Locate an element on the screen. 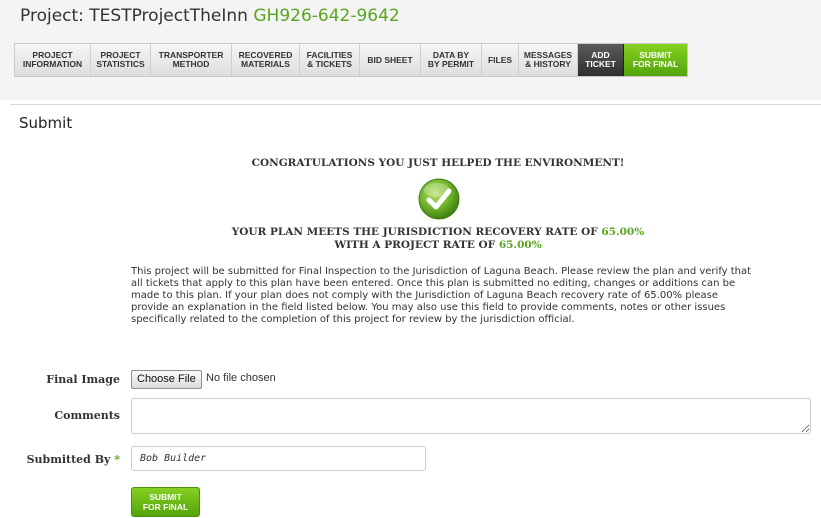 The height and width of the screenshot is (518, 821). tab-messages-history: MESSAGES & HISTORY is located at coordinates (548, 60).